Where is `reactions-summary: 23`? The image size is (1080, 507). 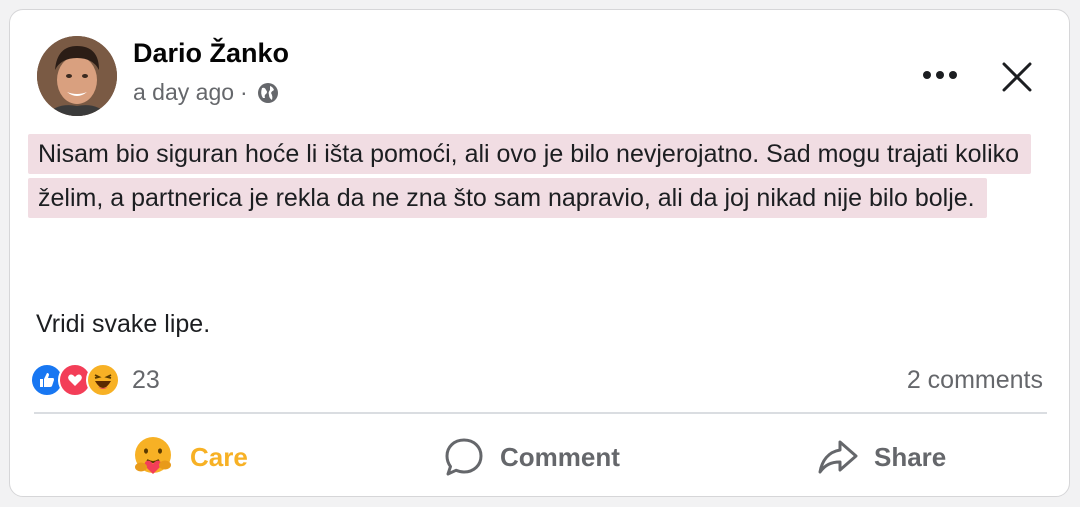 reactions-summary: 23 is located at coordinates (95, 380).